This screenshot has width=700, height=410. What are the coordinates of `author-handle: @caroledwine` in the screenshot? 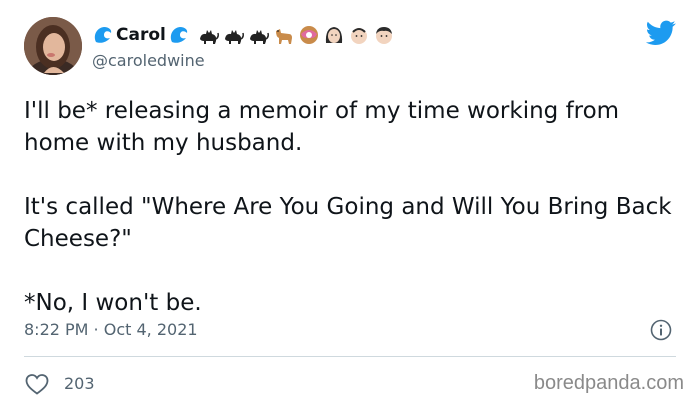 It's located at (148, 60).